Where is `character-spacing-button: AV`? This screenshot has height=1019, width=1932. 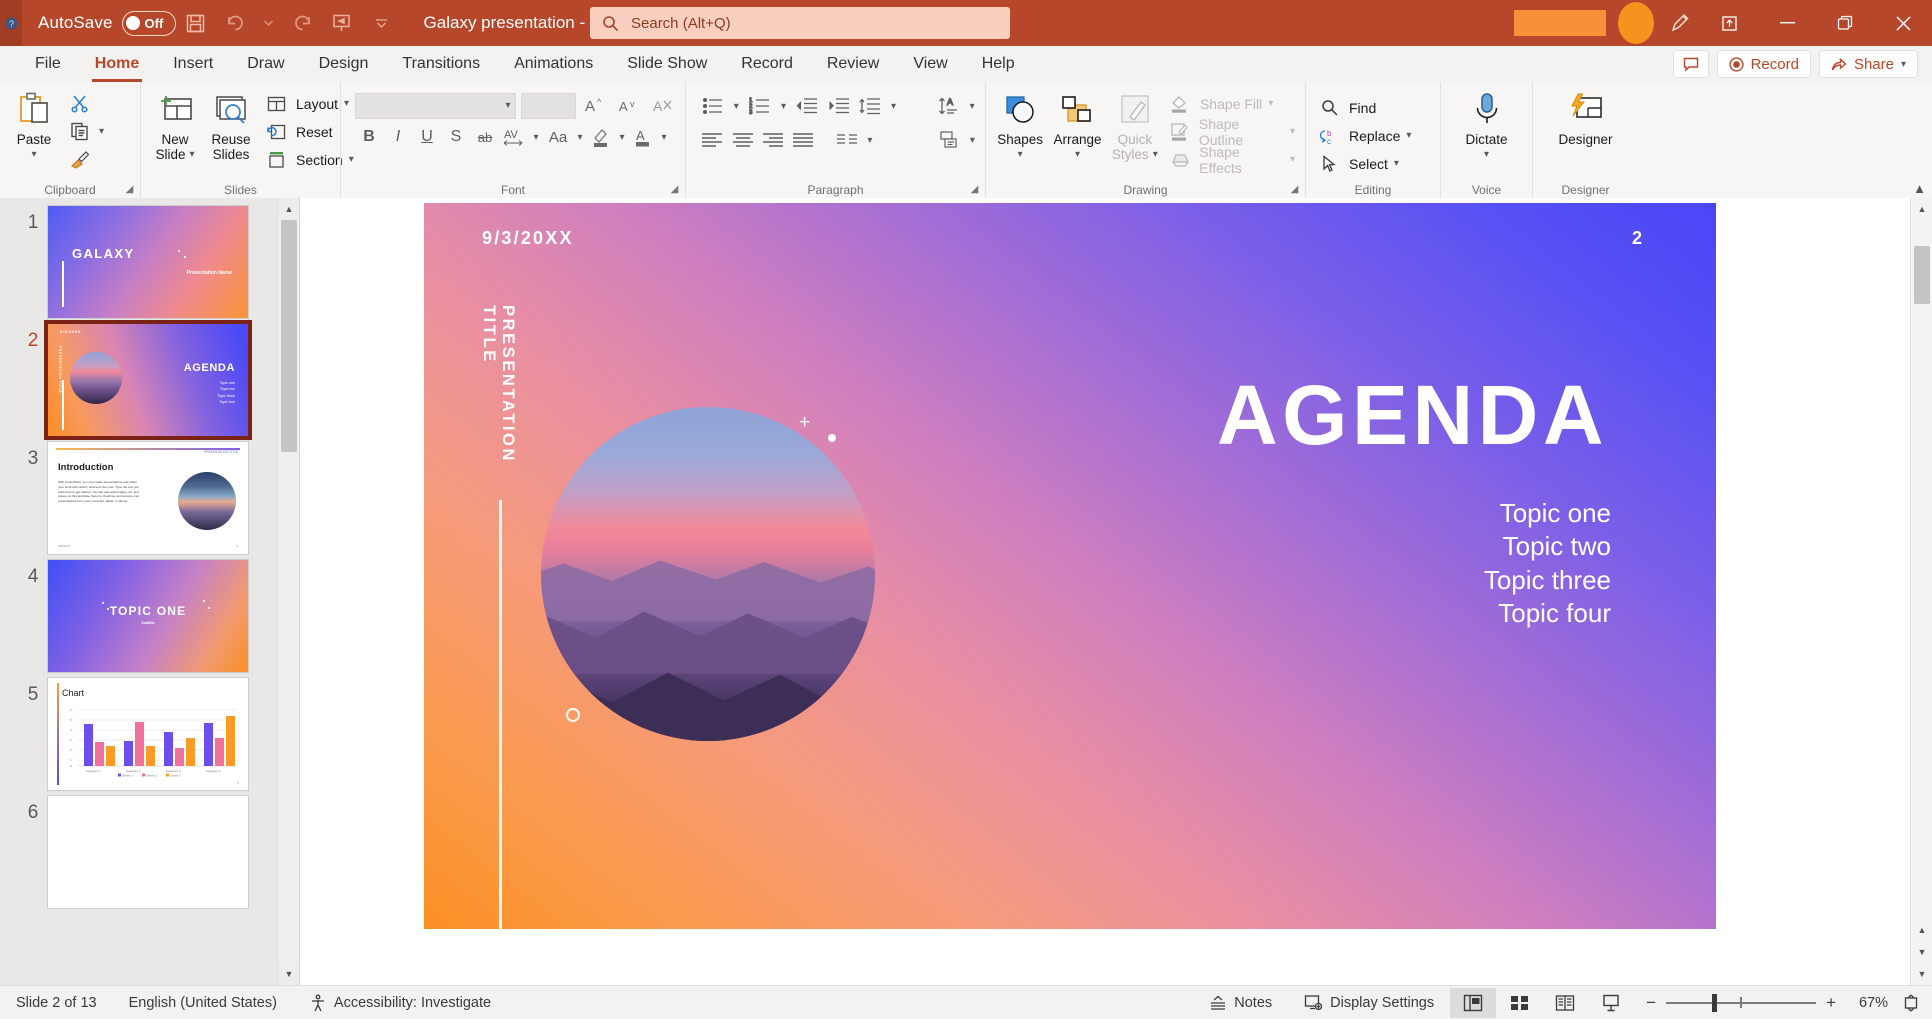 character-spacing-button: AV is located at coordinates (514, 137).